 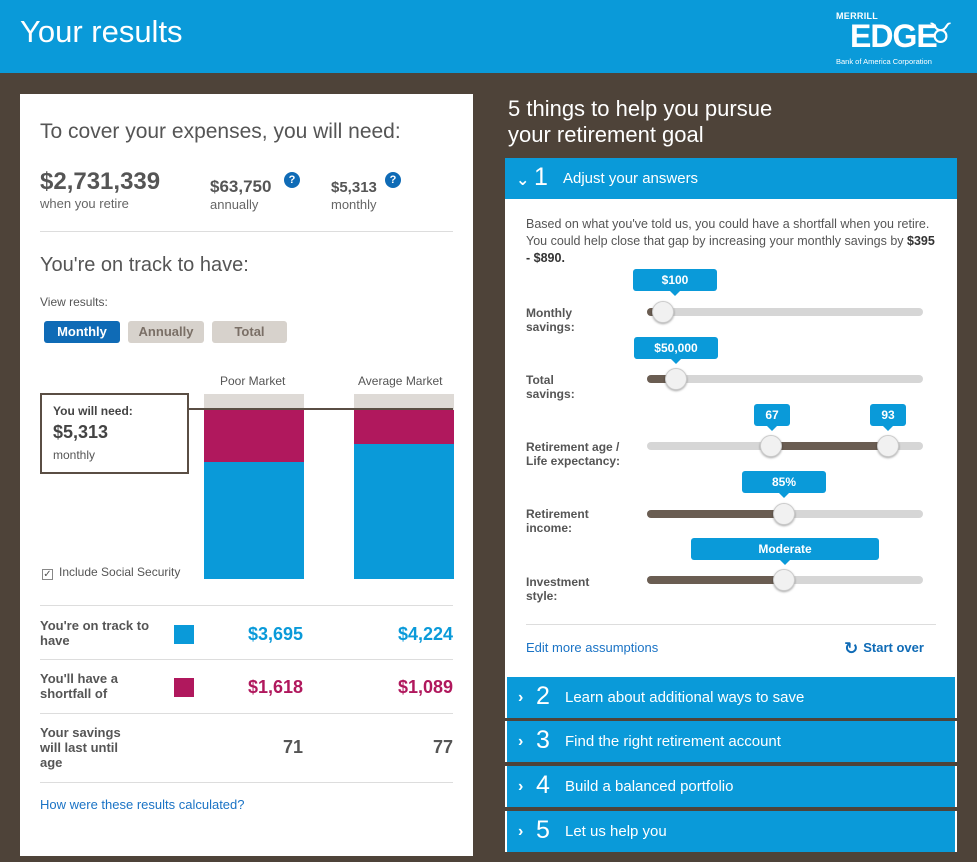 I want to click on view-annually-button: Annually, so click(x=166, y=332).